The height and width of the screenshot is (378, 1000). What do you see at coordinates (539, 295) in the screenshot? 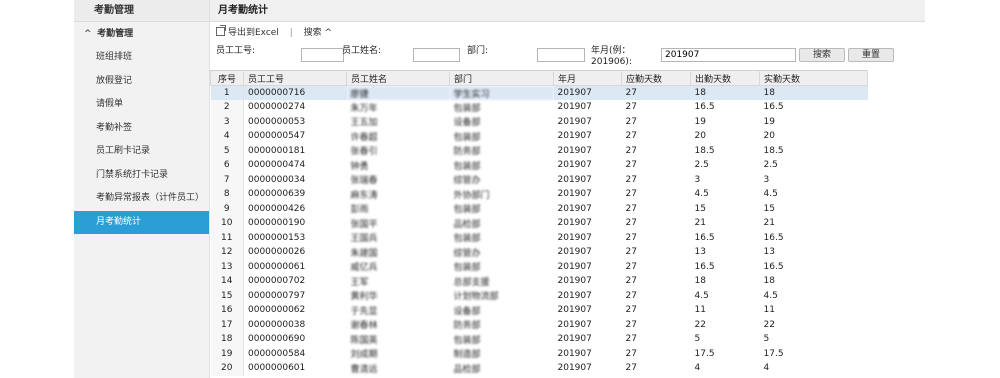
I see `table-row: 15 0000000797 黄利华 计划物流部 201907 27 4.5 4.5` at bounding box center [539, 295].